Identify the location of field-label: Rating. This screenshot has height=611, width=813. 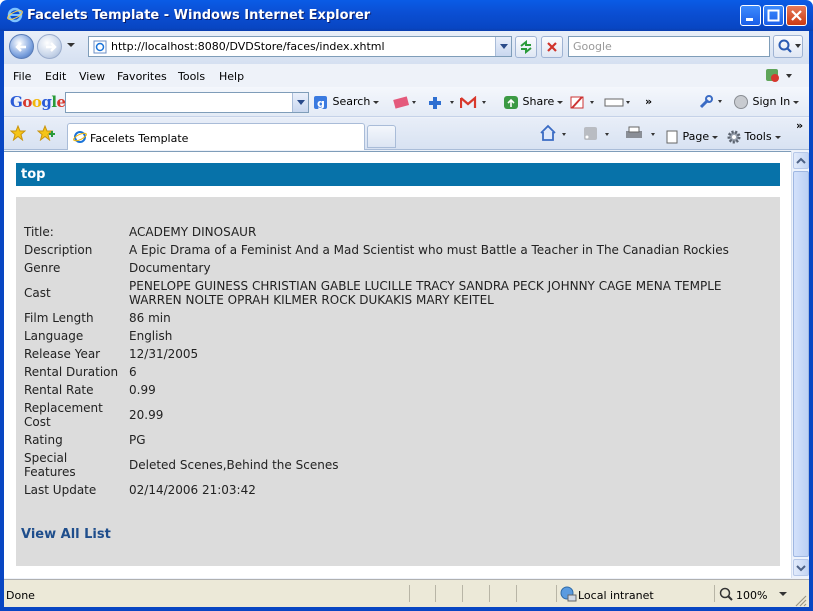
(43, 440).